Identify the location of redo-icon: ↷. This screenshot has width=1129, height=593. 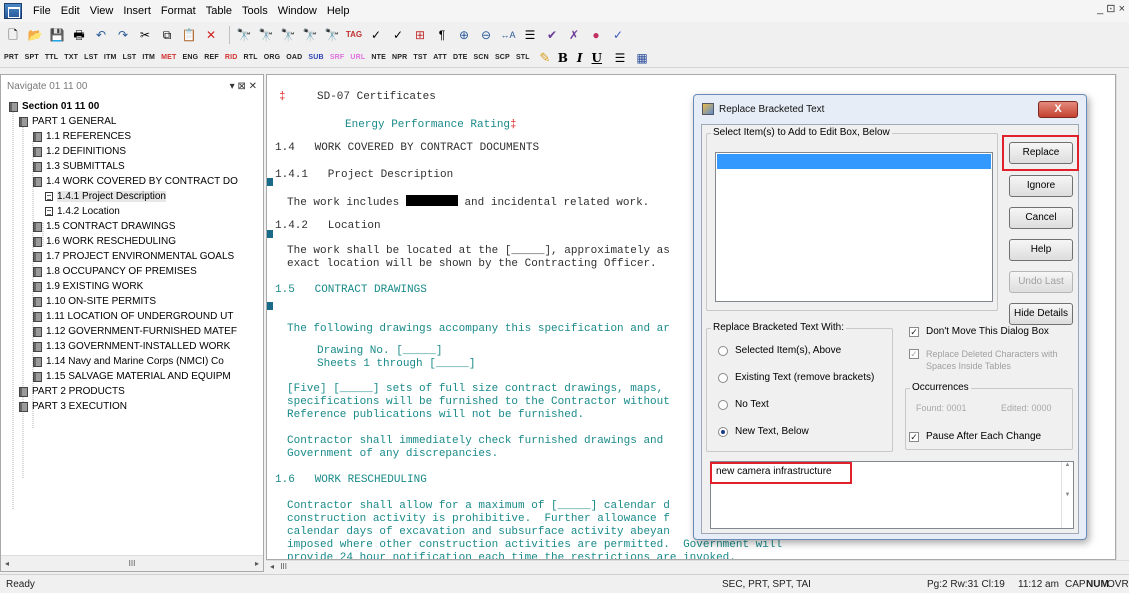
(123, 35).